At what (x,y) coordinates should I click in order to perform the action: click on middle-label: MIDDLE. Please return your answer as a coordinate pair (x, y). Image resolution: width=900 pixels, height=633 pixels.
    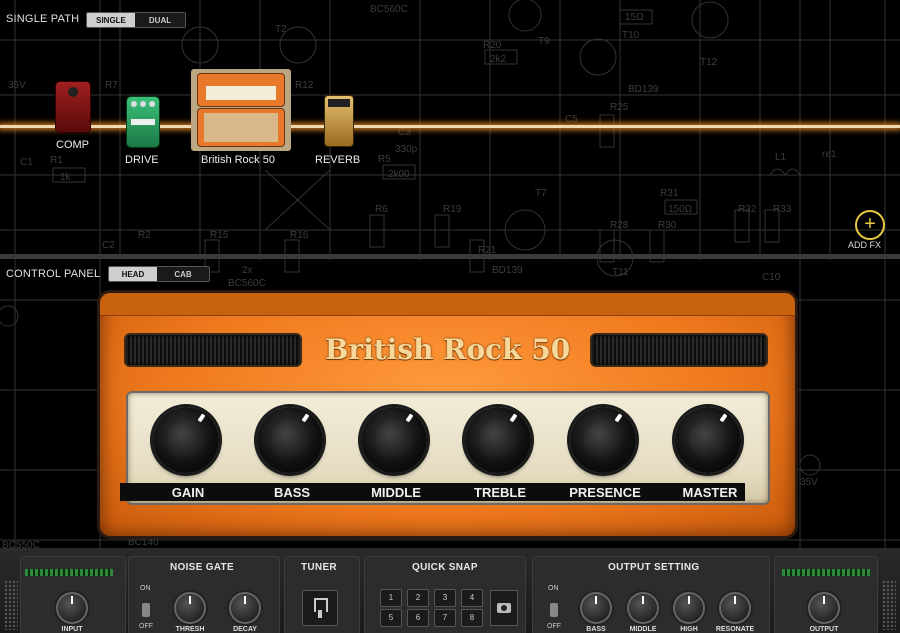
    Looking at the image, I should click on (396, 492).